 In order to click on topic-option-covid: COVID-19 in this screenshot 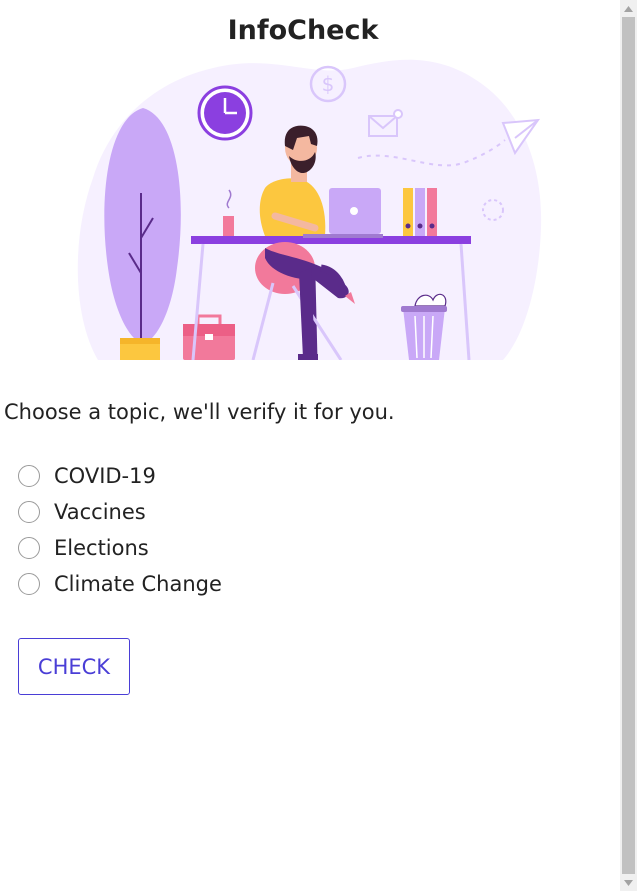, I will do `click(120, 476)`.